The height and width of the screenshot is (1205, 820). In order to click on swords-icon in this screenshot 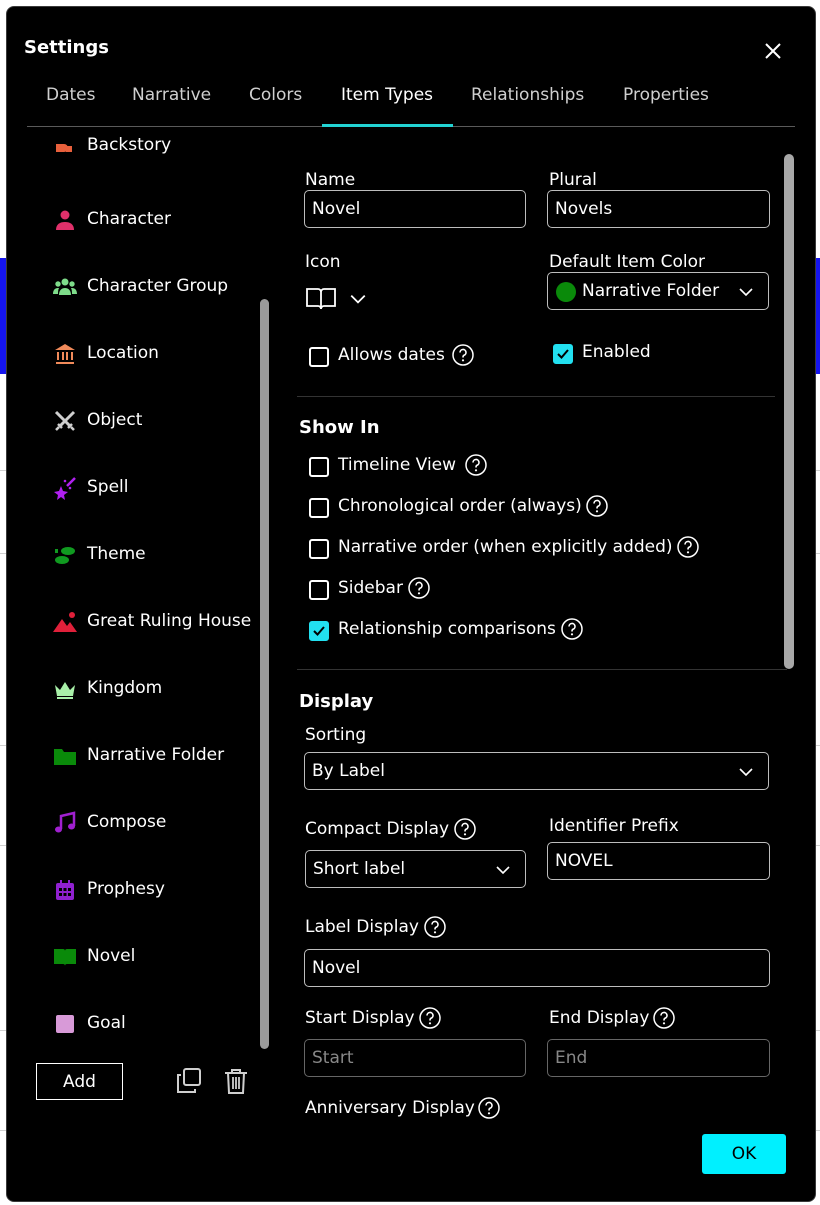, I will do `click(65, 420)`.